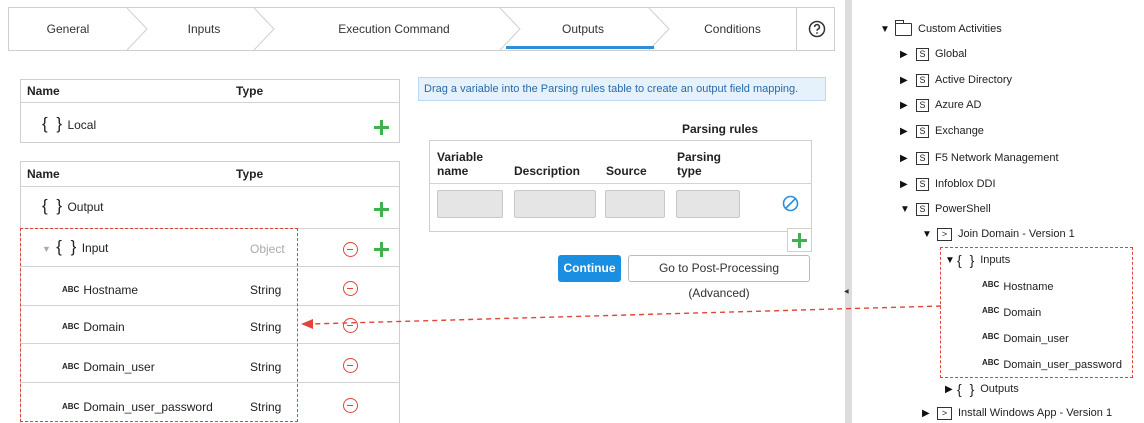  Describe the element at coordinates (720, 129) in the screenshot. I see `parsing-rules-title: Parsing rules` at that location.